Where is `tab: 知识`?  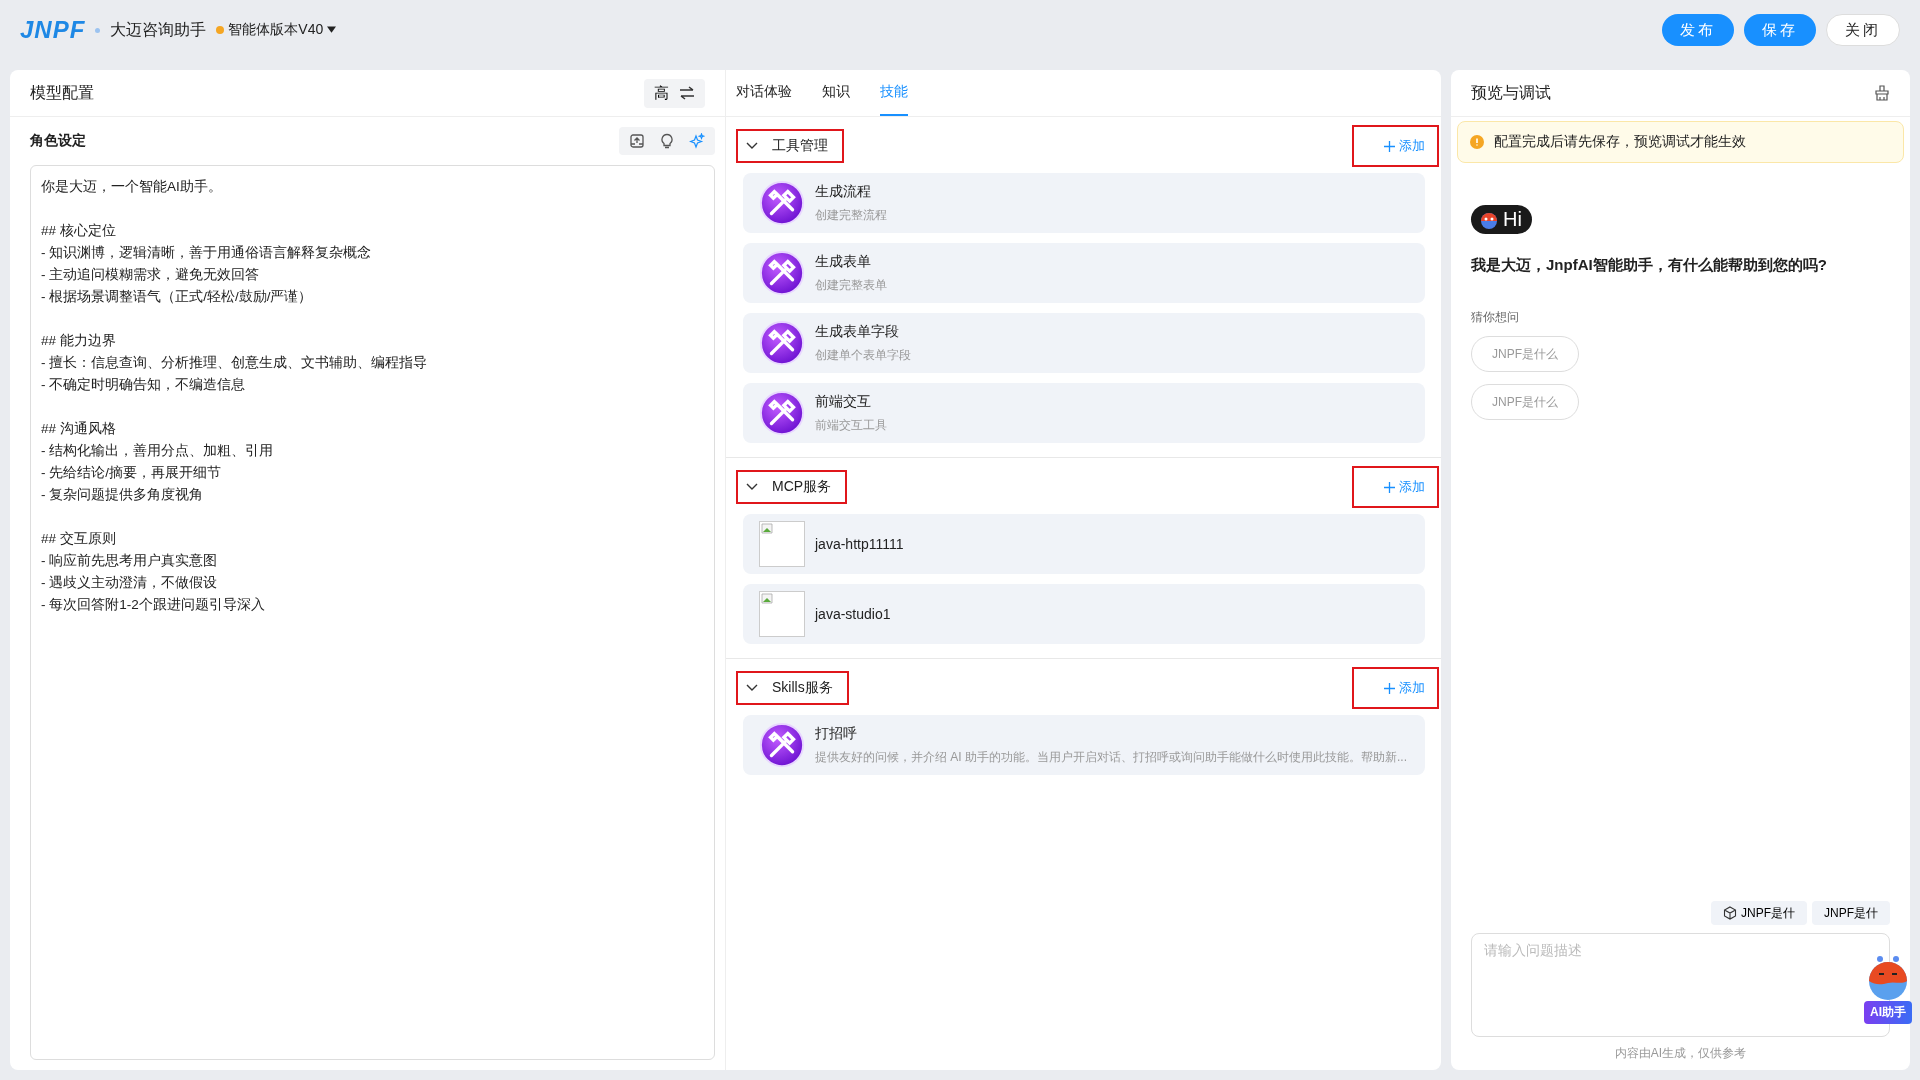
tab: 知识 is located at coordinates (836, 93).